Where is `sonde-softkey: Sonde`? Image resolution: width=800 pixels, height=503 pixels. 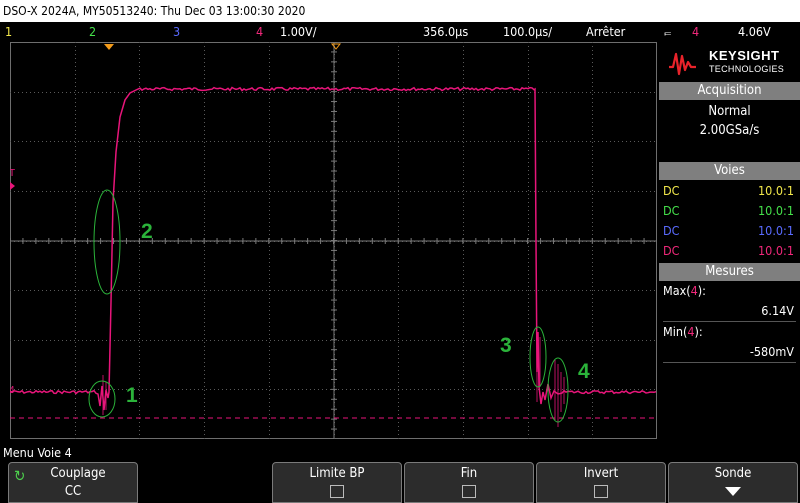
sonde-softkey: Sonde is located at coordinates (733, 482).